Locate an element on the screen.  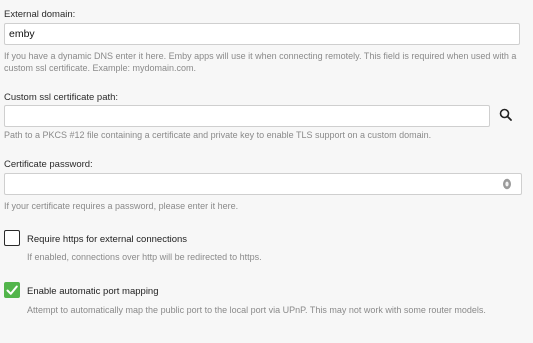
certificate-password-label: Certificate password: is located at coordinates (48, 164).